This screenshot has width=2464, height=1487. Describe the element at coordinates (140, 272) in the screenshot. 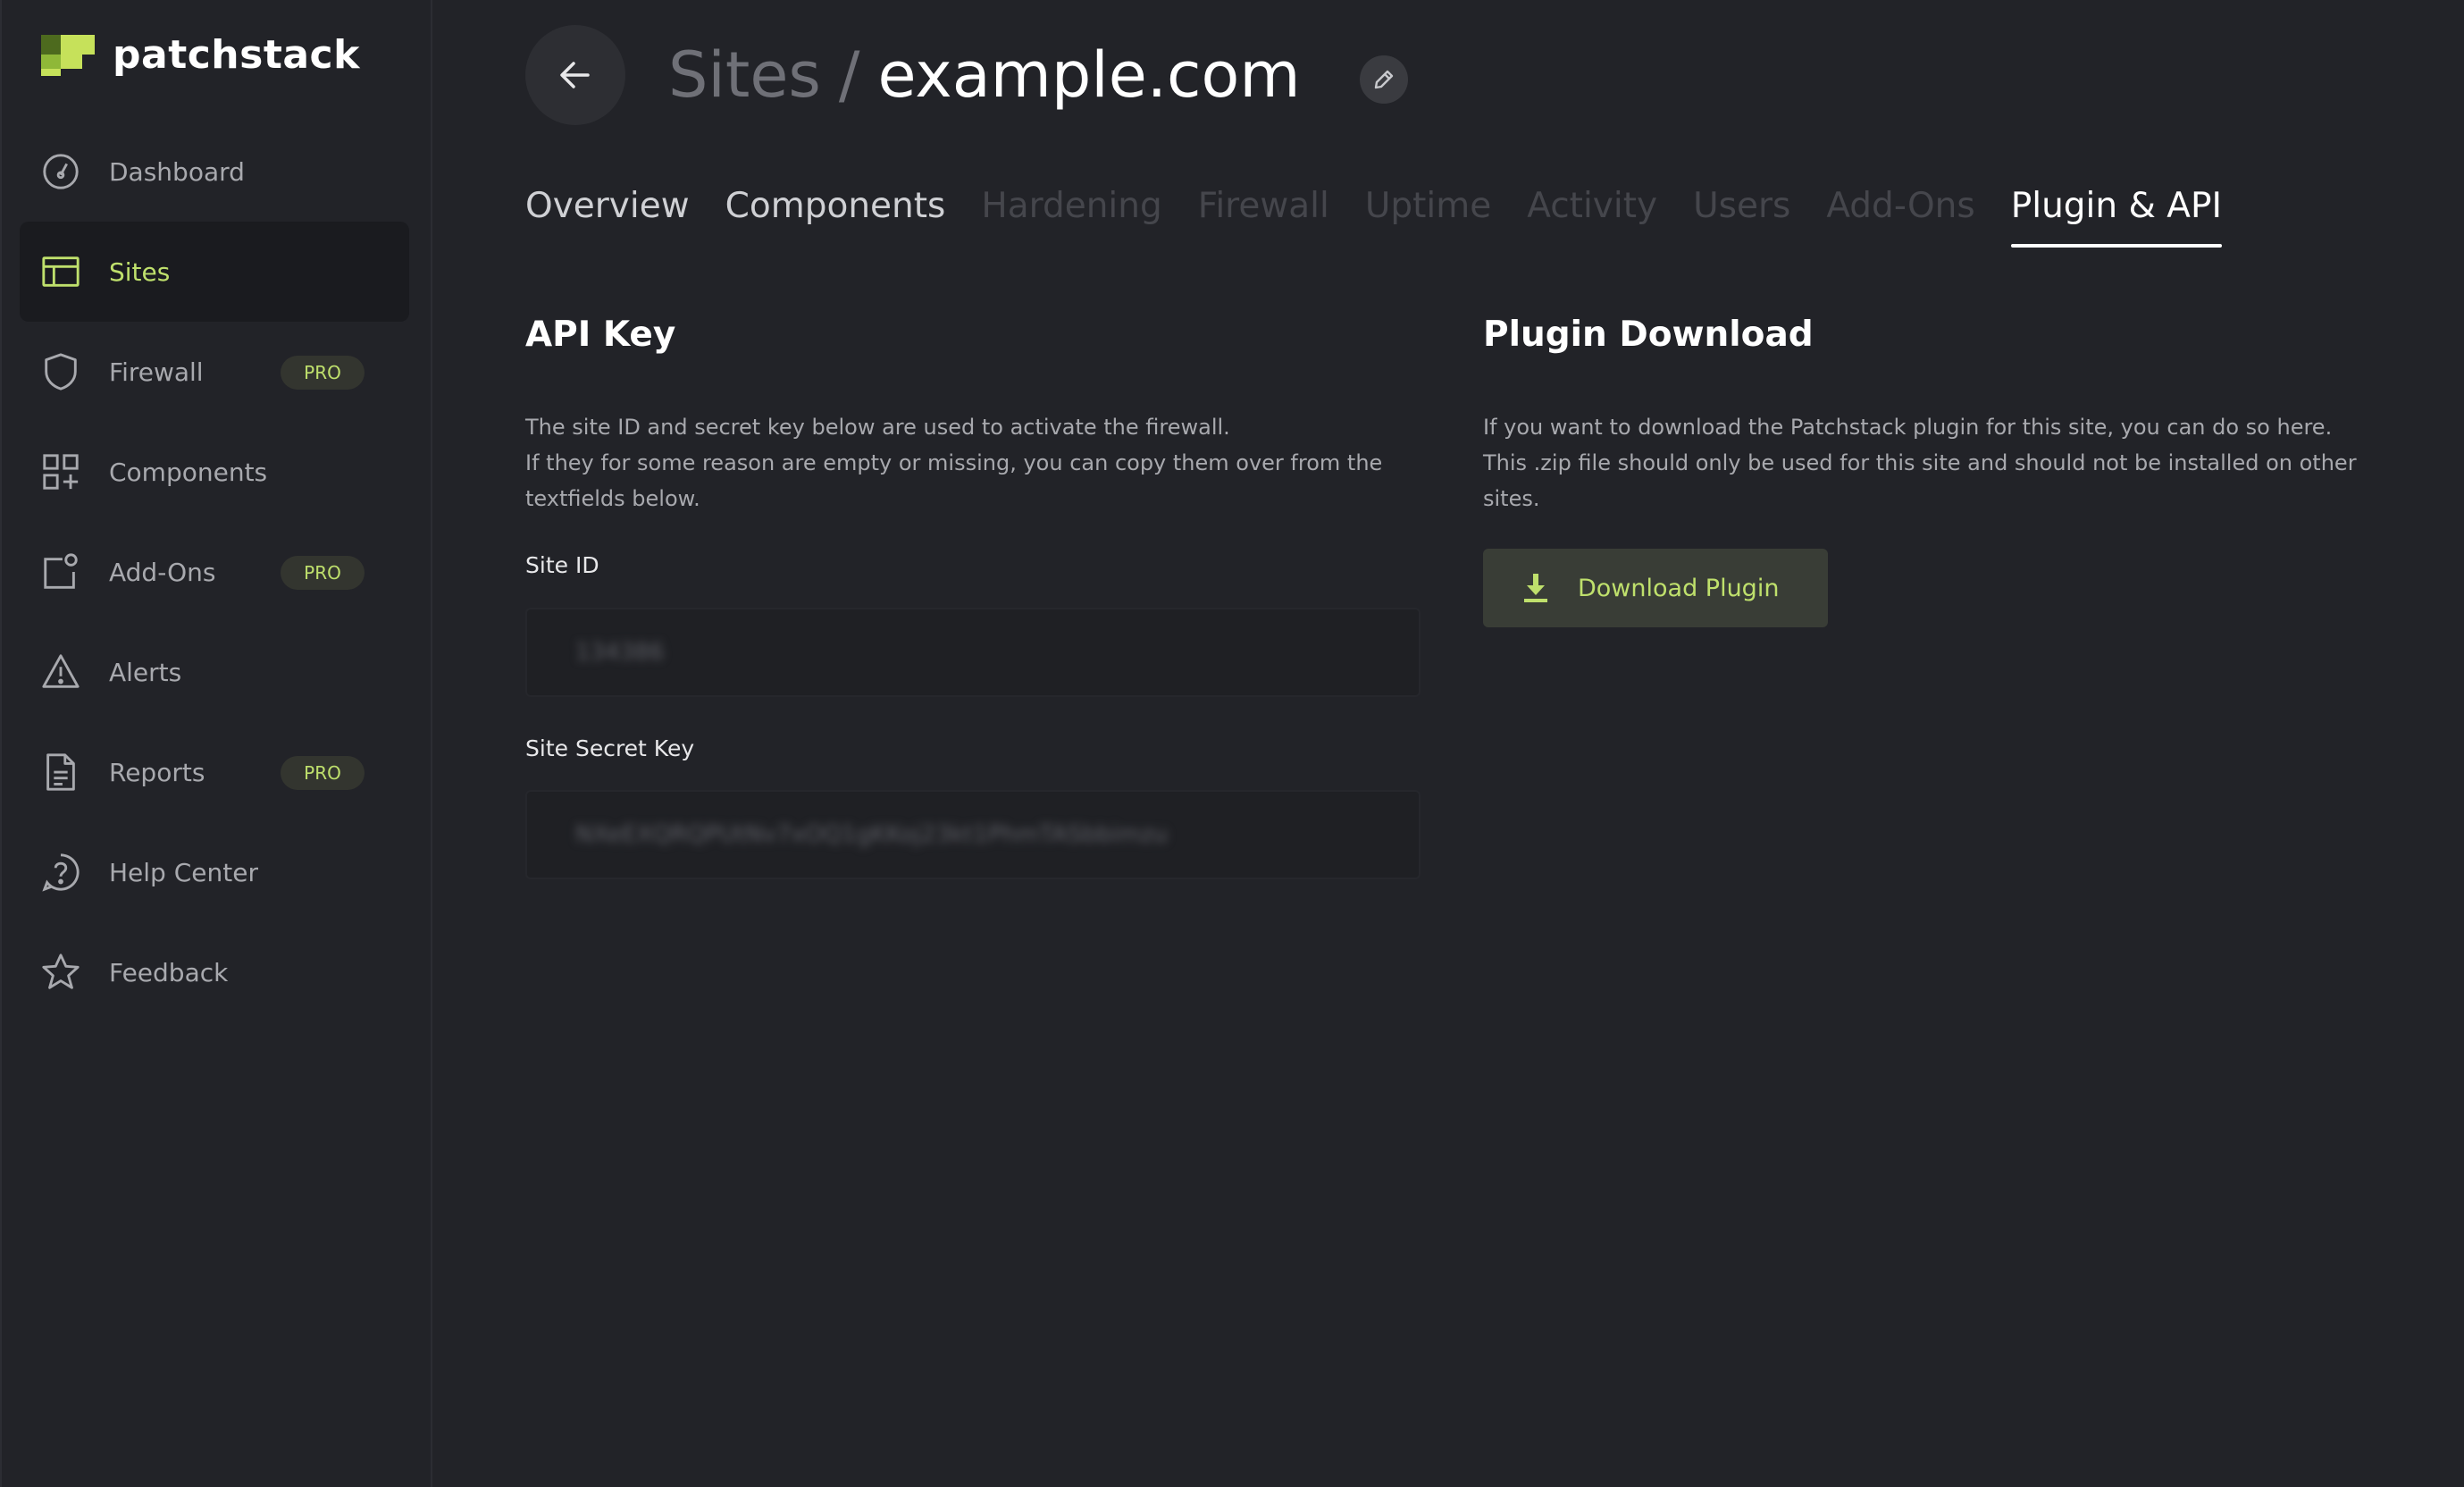

I see `sidebar-item-label: Sites` at that location.